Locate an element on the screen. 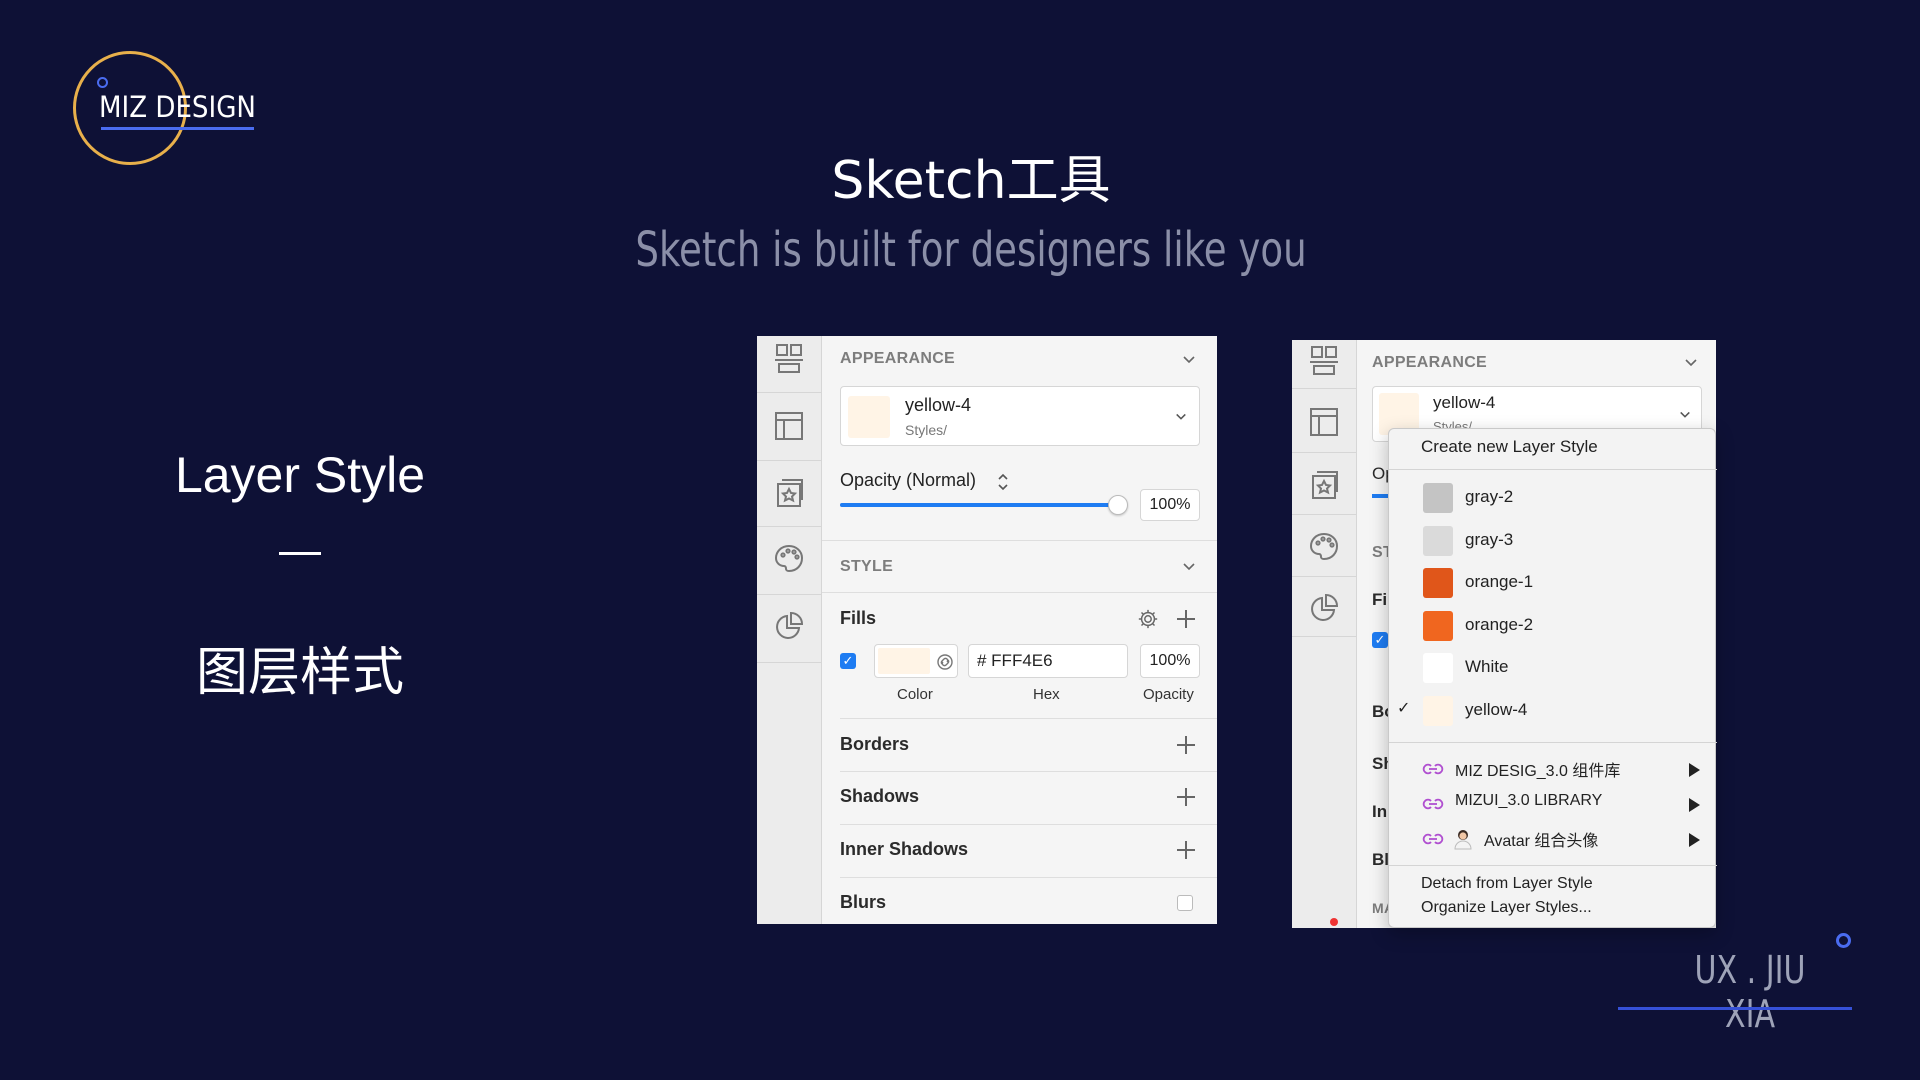 The width and height of the screenshot is (1920, 1080). notification-dot is located at coordinates (1334, 922).